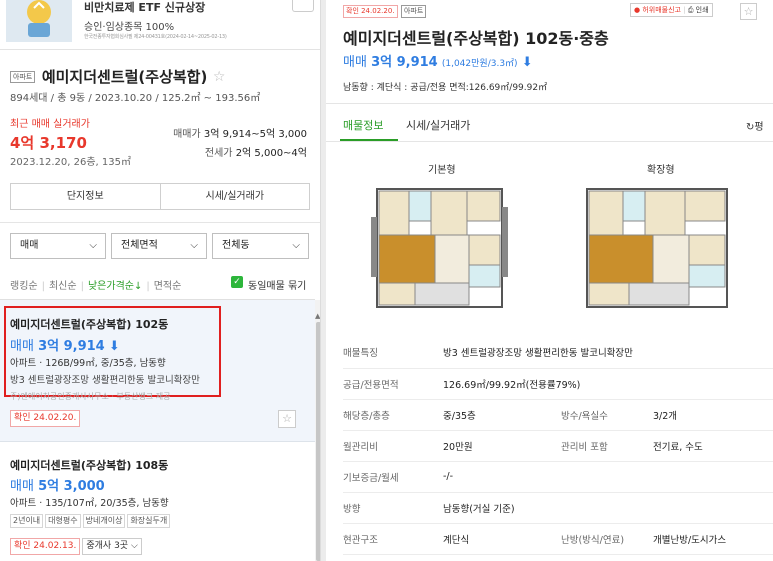 This screenshot has width=773, height=561. Describe the element at coordinates (88, 363) in the screenshot. I see `listing-spec: 아파트 · 126B/99㎡, 중/35층, 남동향` at that location.